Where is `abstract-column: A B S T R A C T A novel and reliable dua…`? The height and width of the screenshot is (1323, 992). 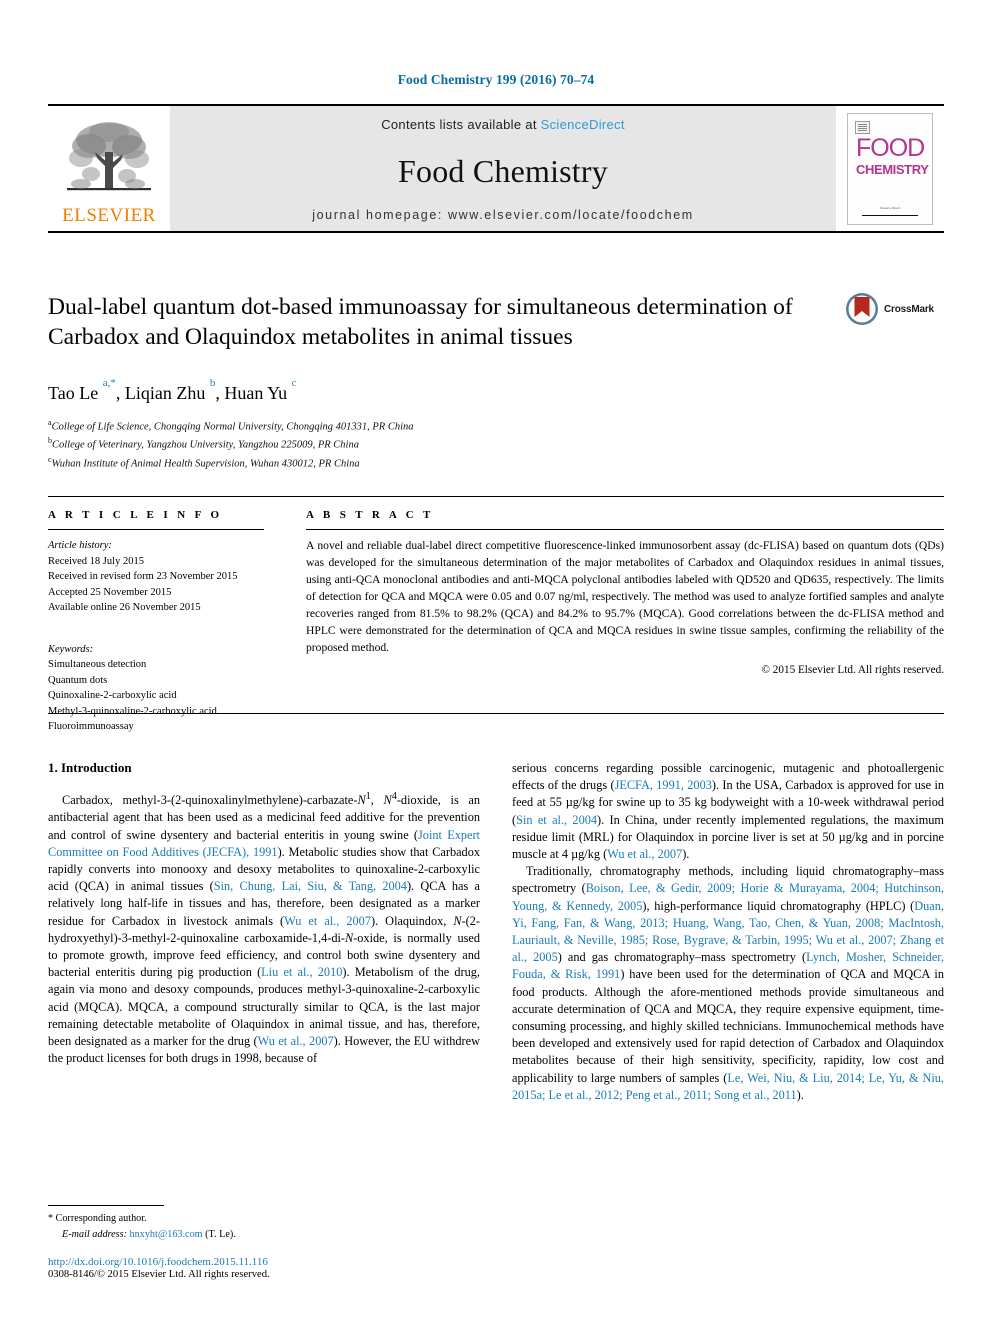
abstract-column: A B S T R A C T A novel and reliable dua… is located at coordinates (613, 605).